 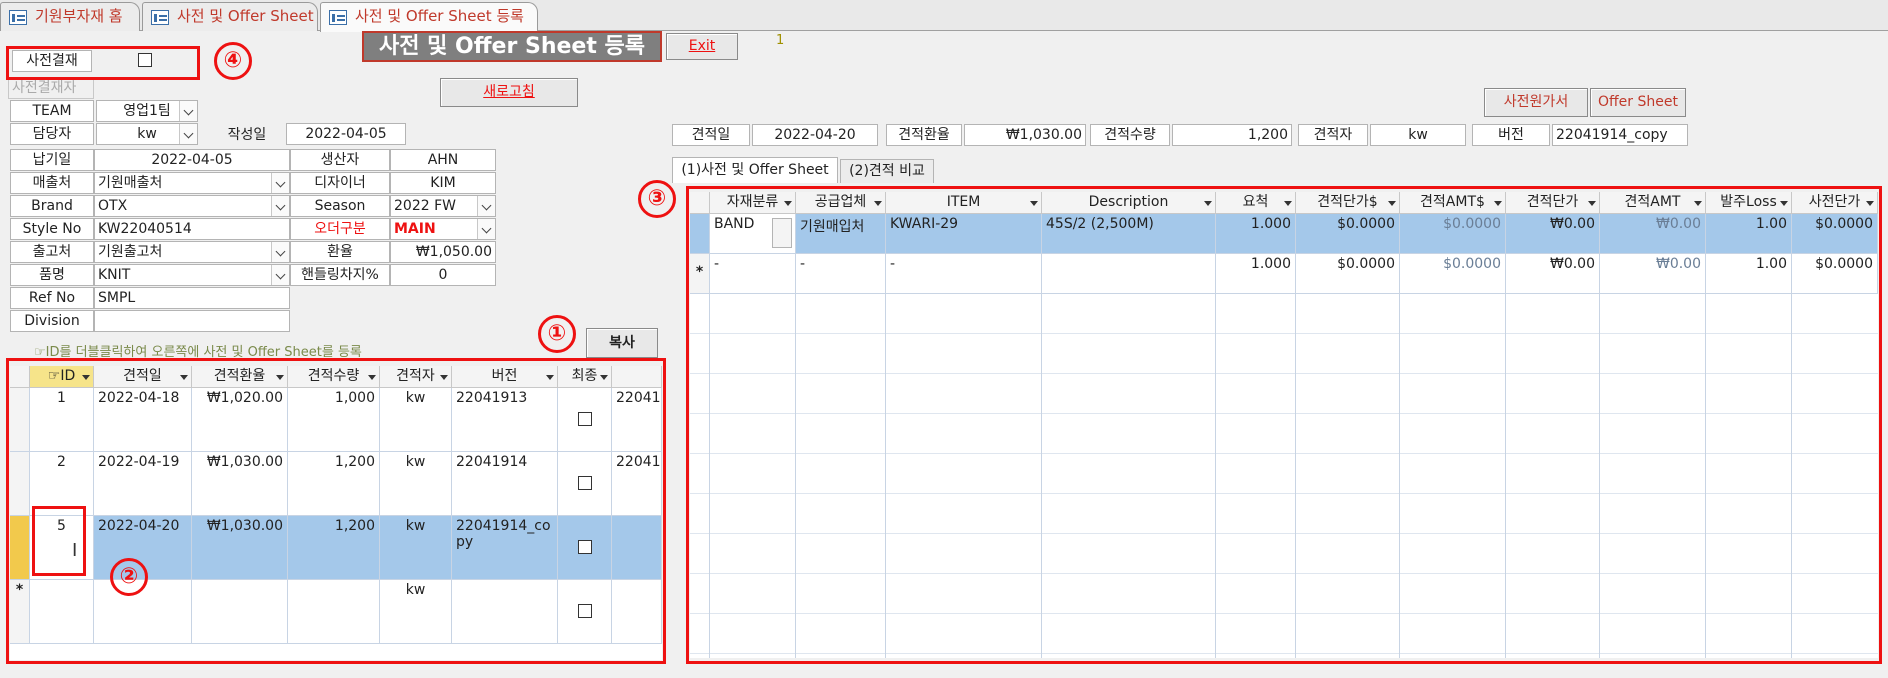 What do you see at coordinates (129, 577) in the screenshot?
I see `annotation-number-2: ②` at bounding box center [129, 577].